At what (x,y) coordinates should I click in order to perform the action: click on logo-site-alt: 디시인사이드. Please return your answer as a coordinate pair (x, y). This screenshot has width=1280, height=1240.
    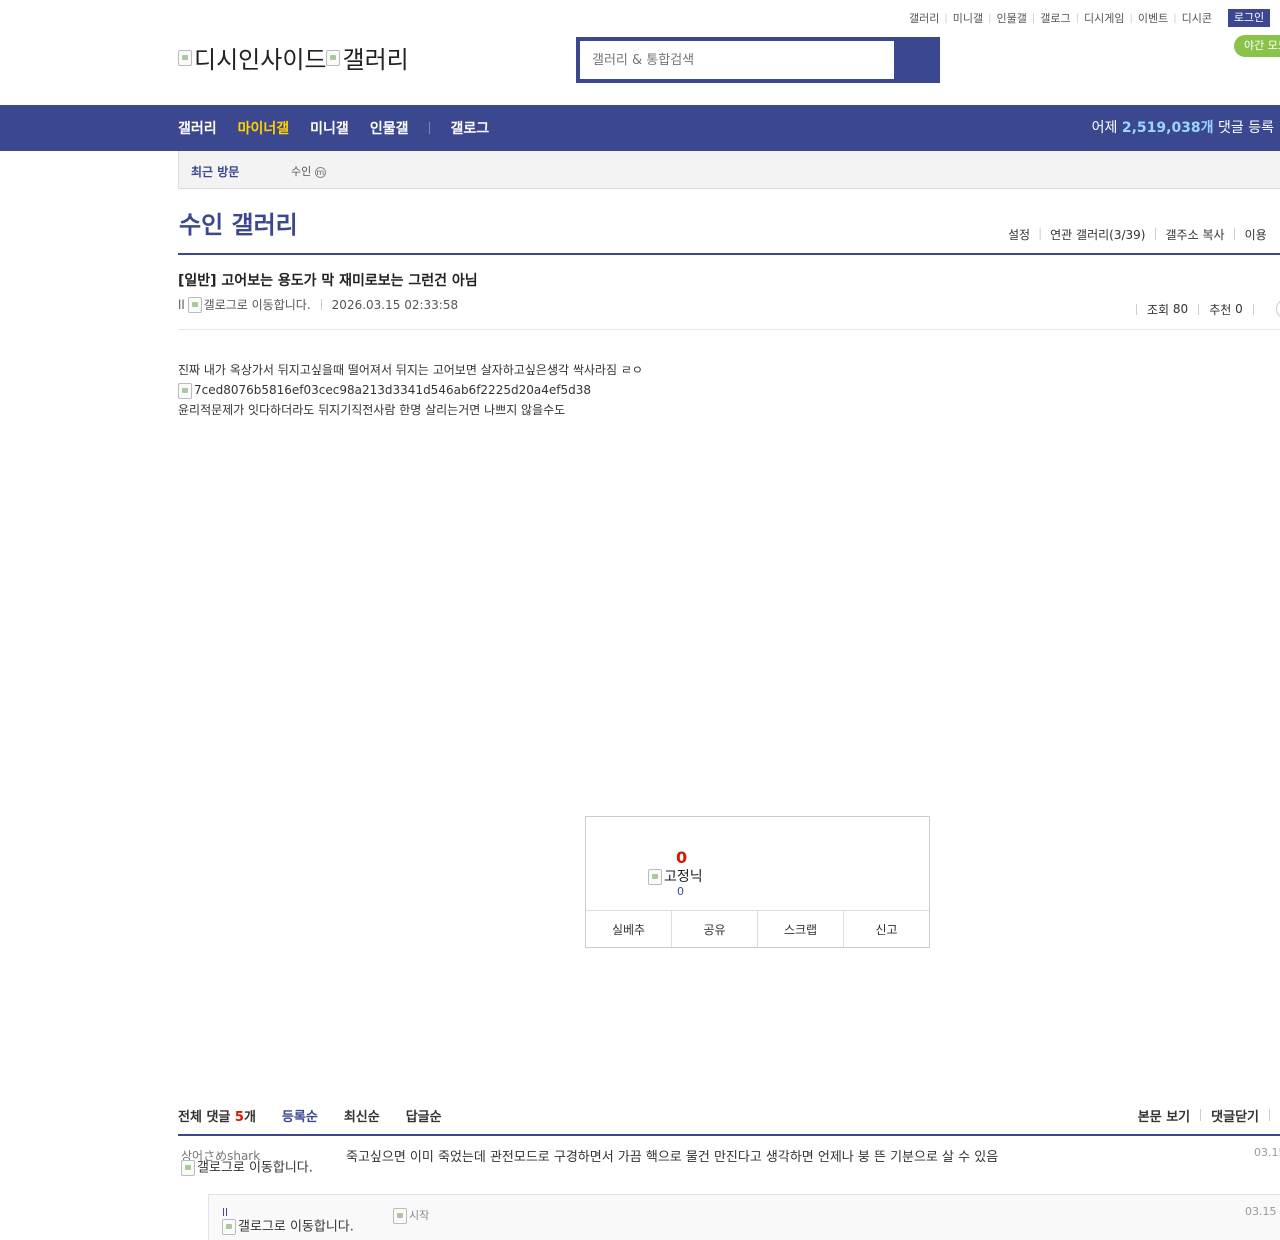
    Looking at the image, I should click on (260, 60).